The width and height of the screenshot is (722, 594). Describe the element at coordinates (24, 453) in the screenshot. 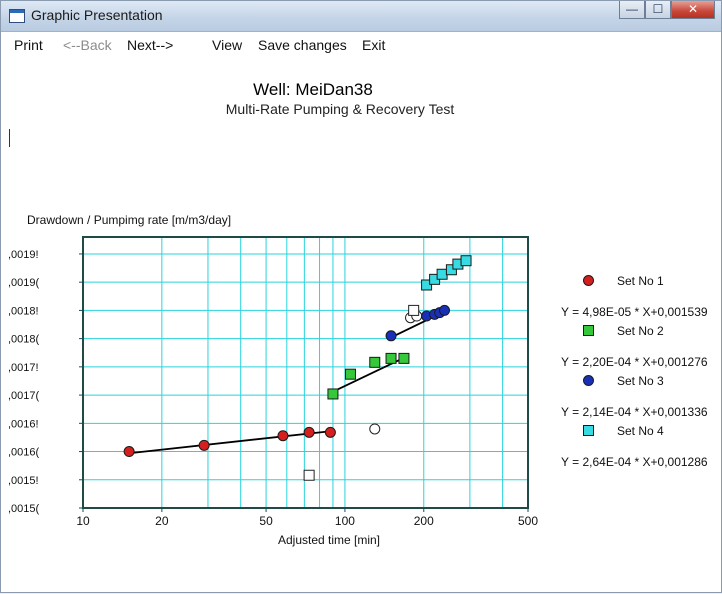

I see `y-tick-label: ,0016(` at that location.